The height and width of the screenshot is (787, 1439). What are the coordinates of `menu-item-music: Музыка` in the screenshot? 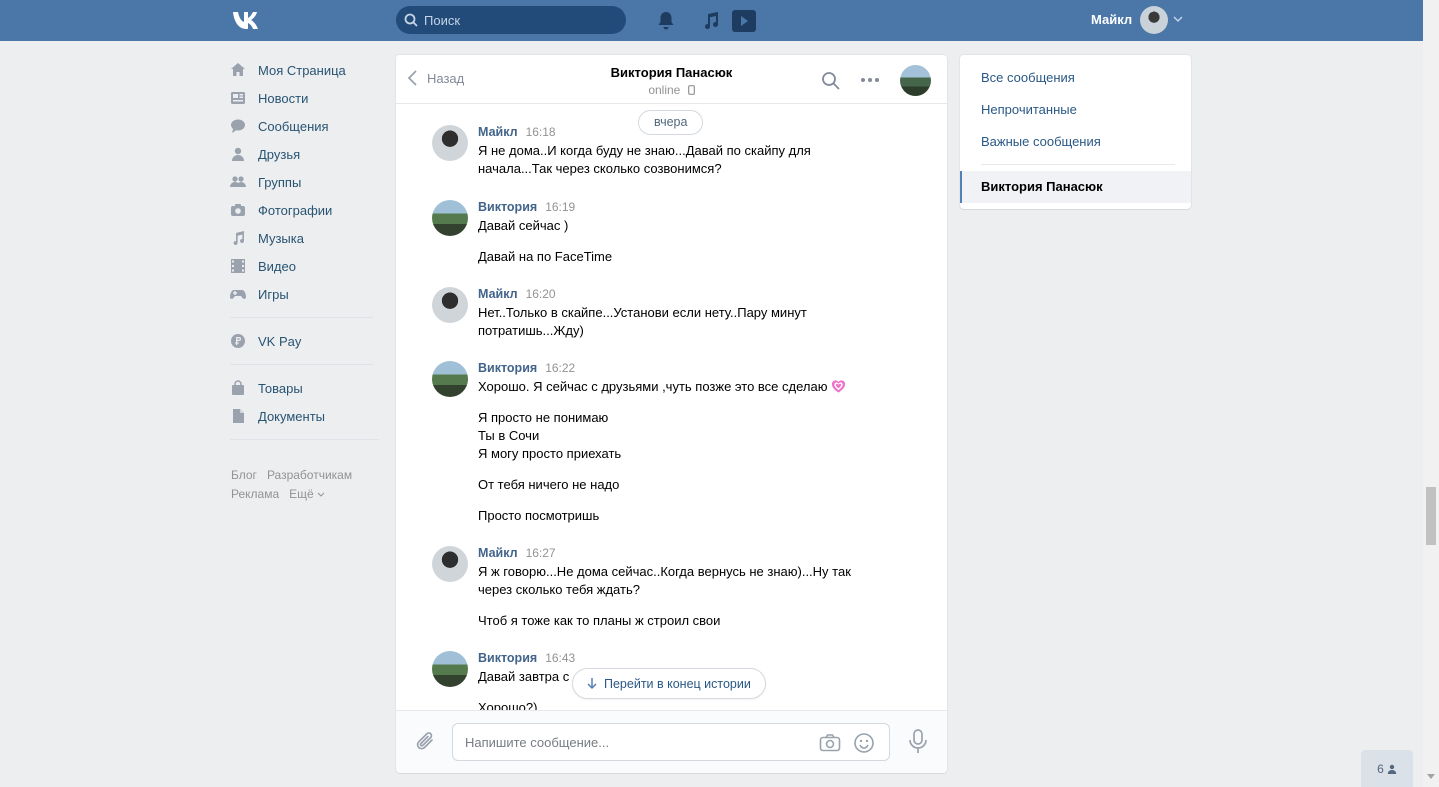 It's located at (305, 238).